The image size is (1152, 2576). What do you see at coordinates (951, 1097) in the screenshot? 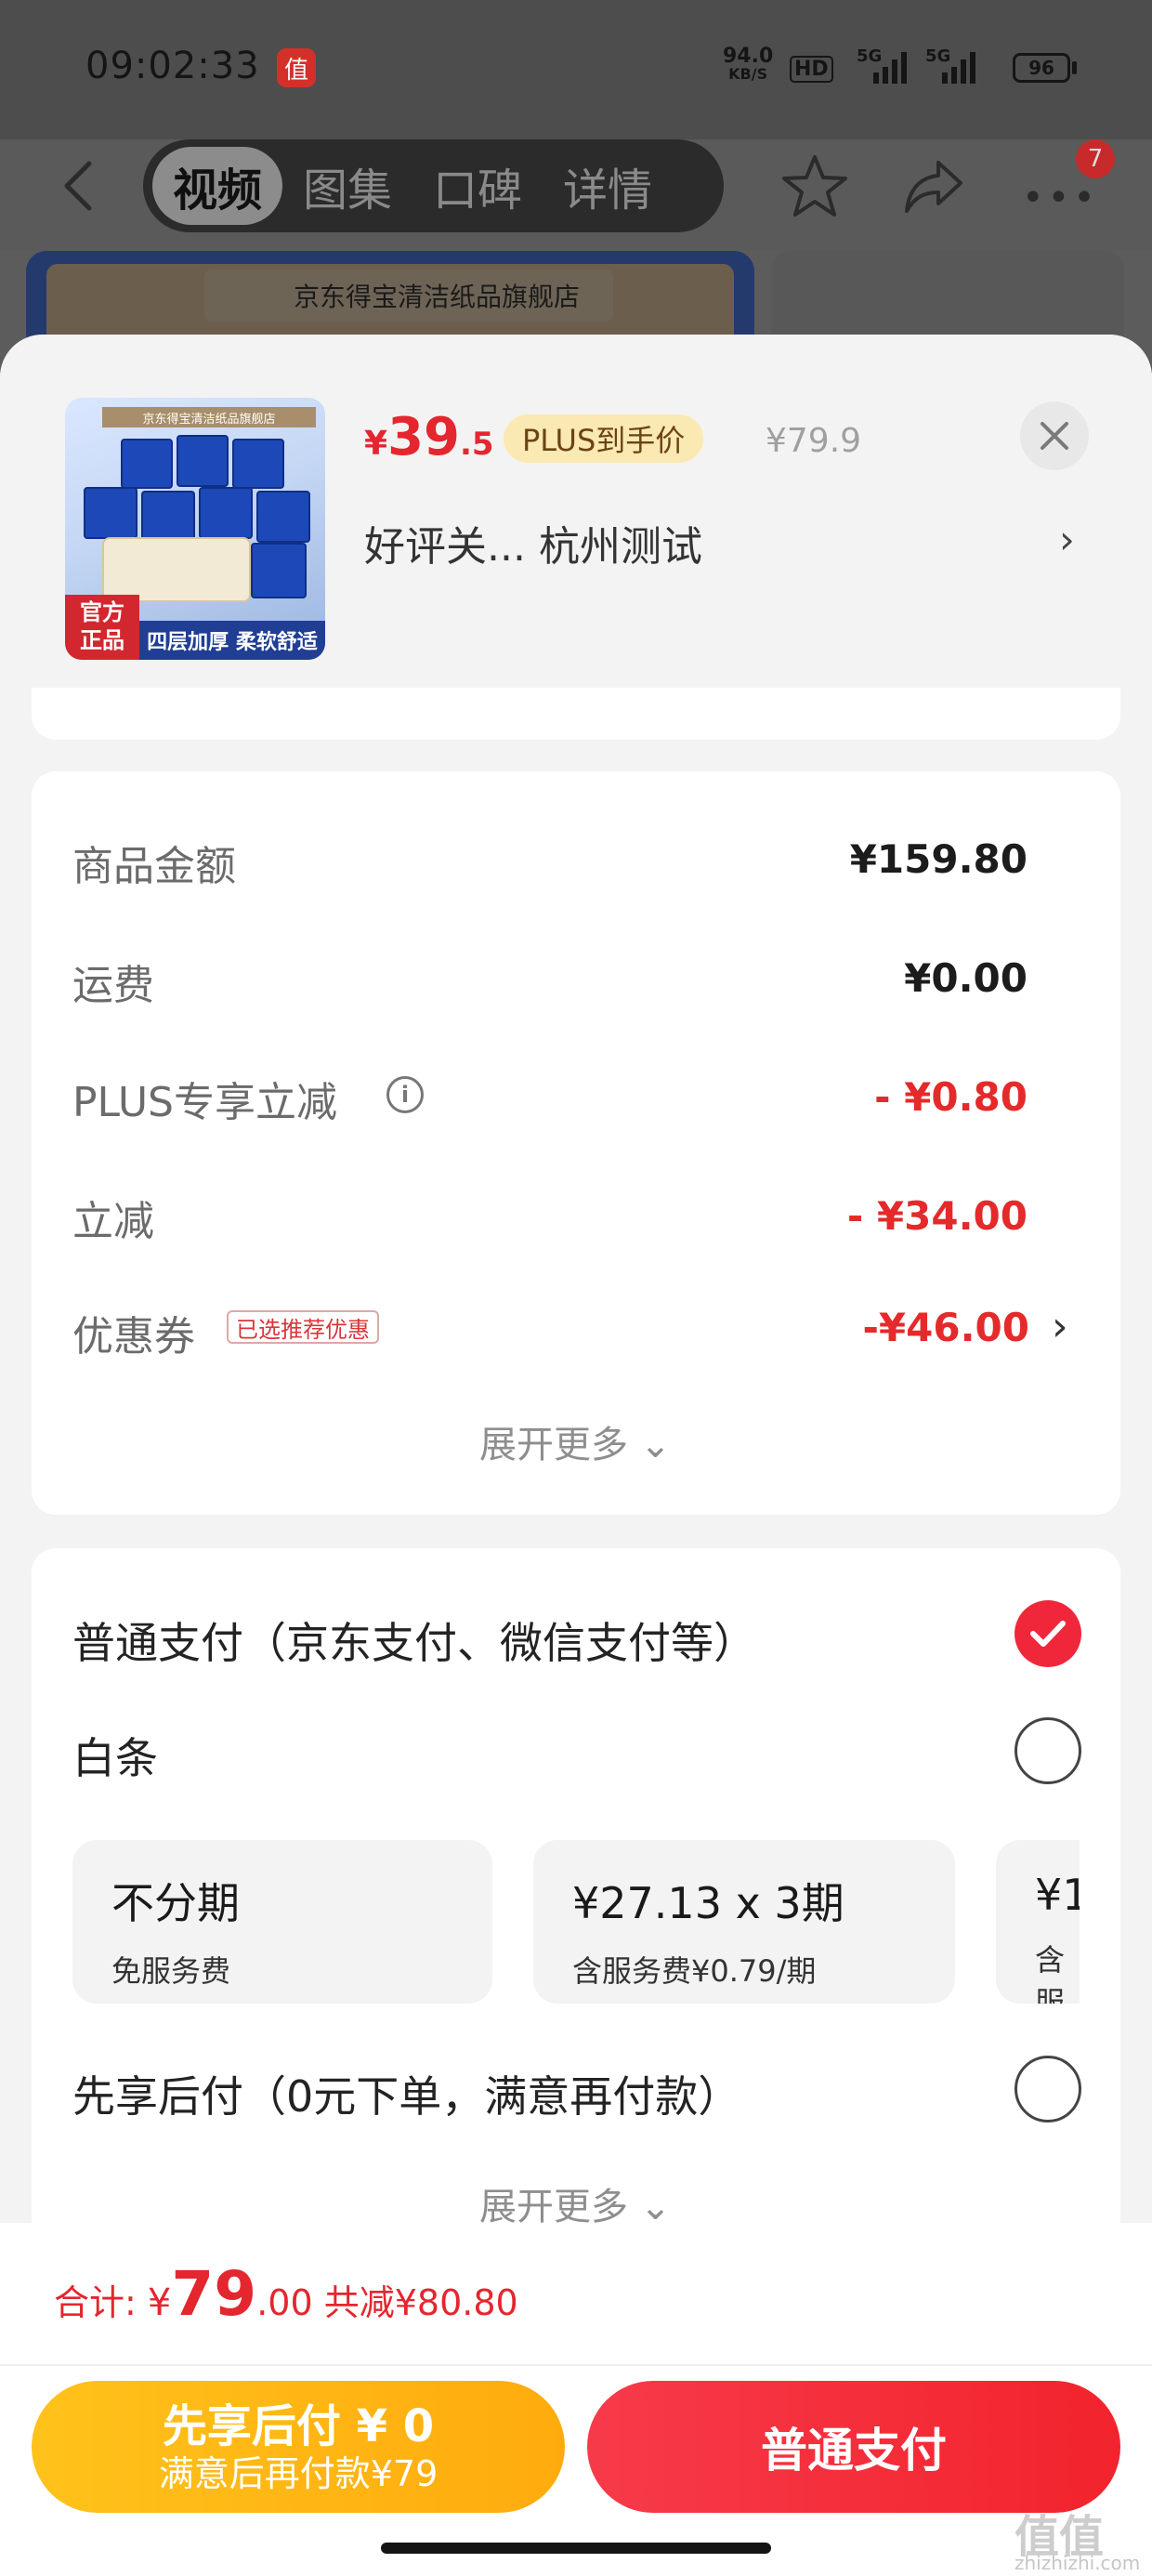
I see `summary-value-plus-discount: - ¥0.80` at bounding box center [951, 1097].